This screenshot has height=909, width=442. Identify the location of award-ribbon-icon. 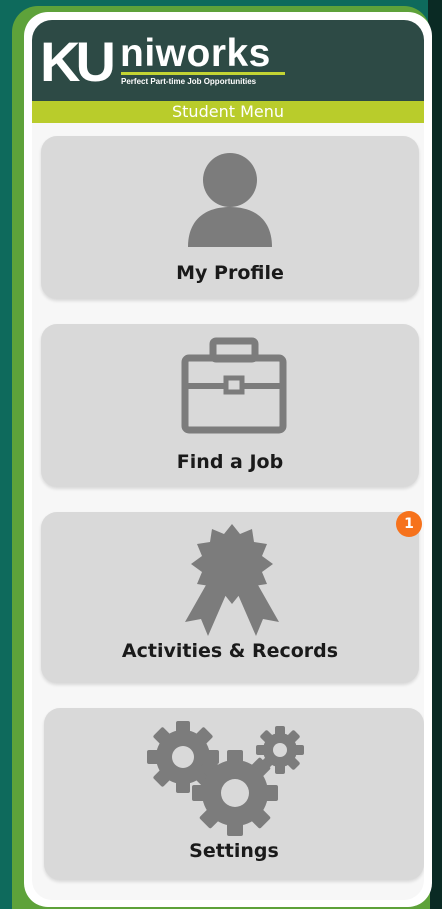
(232, 583).